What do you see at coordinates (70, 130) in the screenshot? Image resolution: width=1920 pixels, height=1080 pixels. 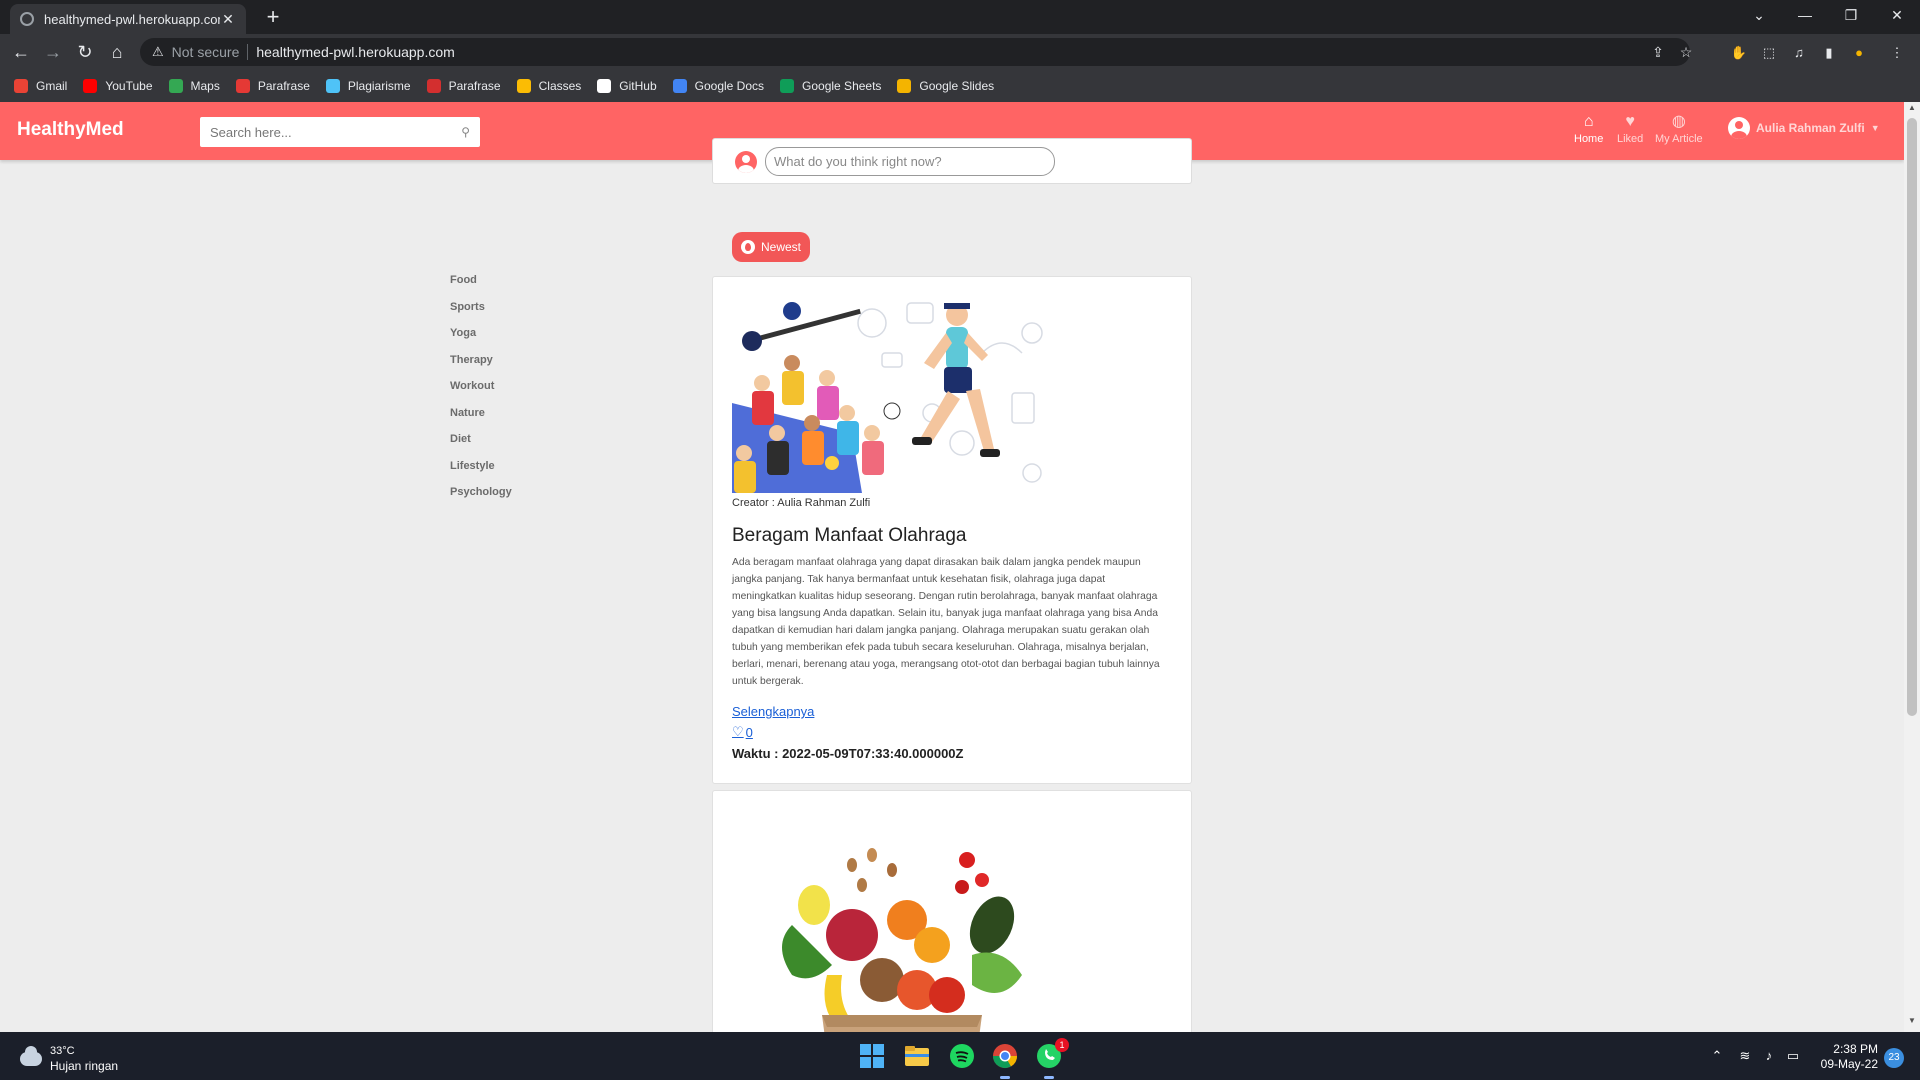 I see `site-logo: HealthyMed` at bounding box center [70, 130].